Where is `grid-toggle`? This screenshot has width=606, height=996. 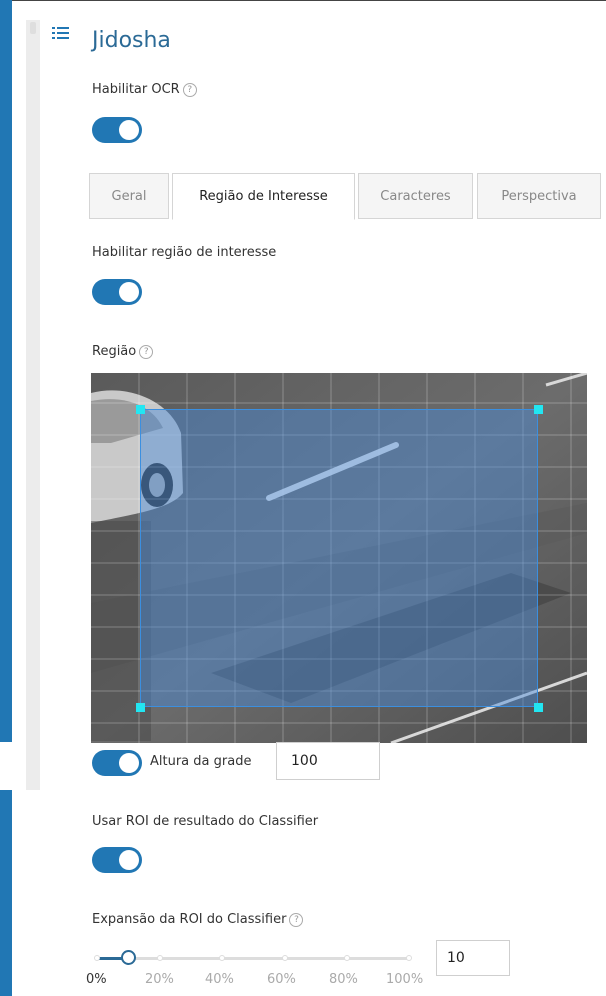
grid-toggle is located at coordinates (117, 763).